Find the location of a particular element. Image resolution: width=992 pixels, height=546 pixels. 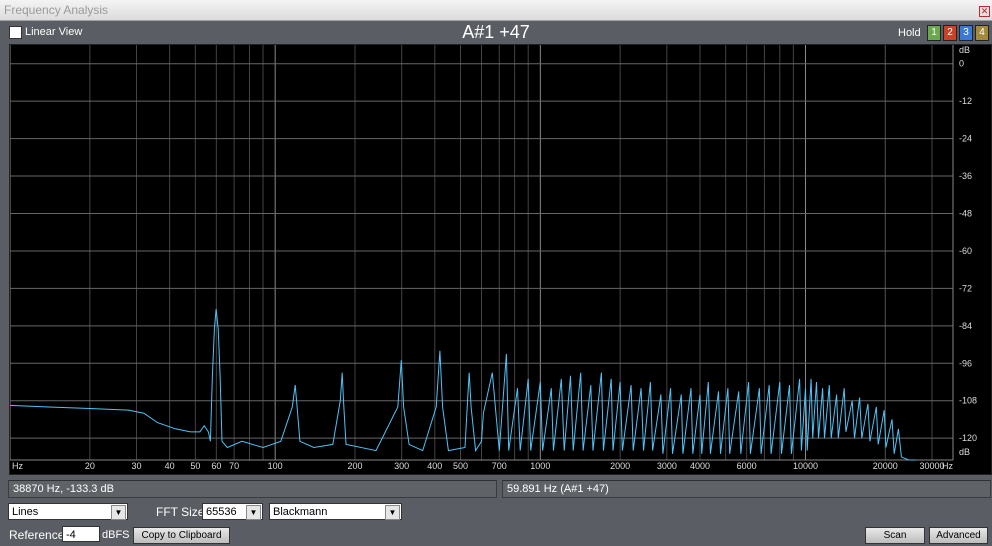

x-tick-label: 40 is located at coordinates (170, 466).